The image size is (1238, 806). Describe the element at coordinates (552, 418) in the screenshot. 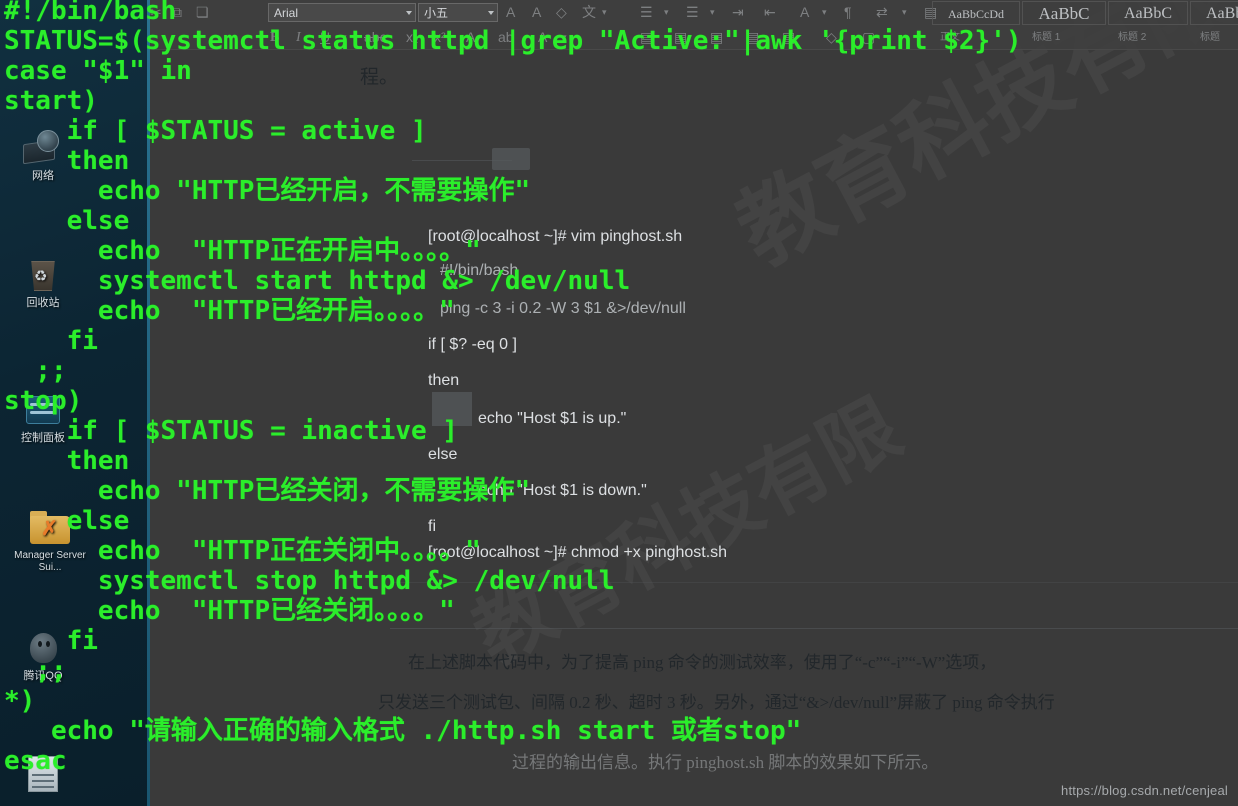

I see `doc-console-line-5: echo "Host $1 is up."` at that location.